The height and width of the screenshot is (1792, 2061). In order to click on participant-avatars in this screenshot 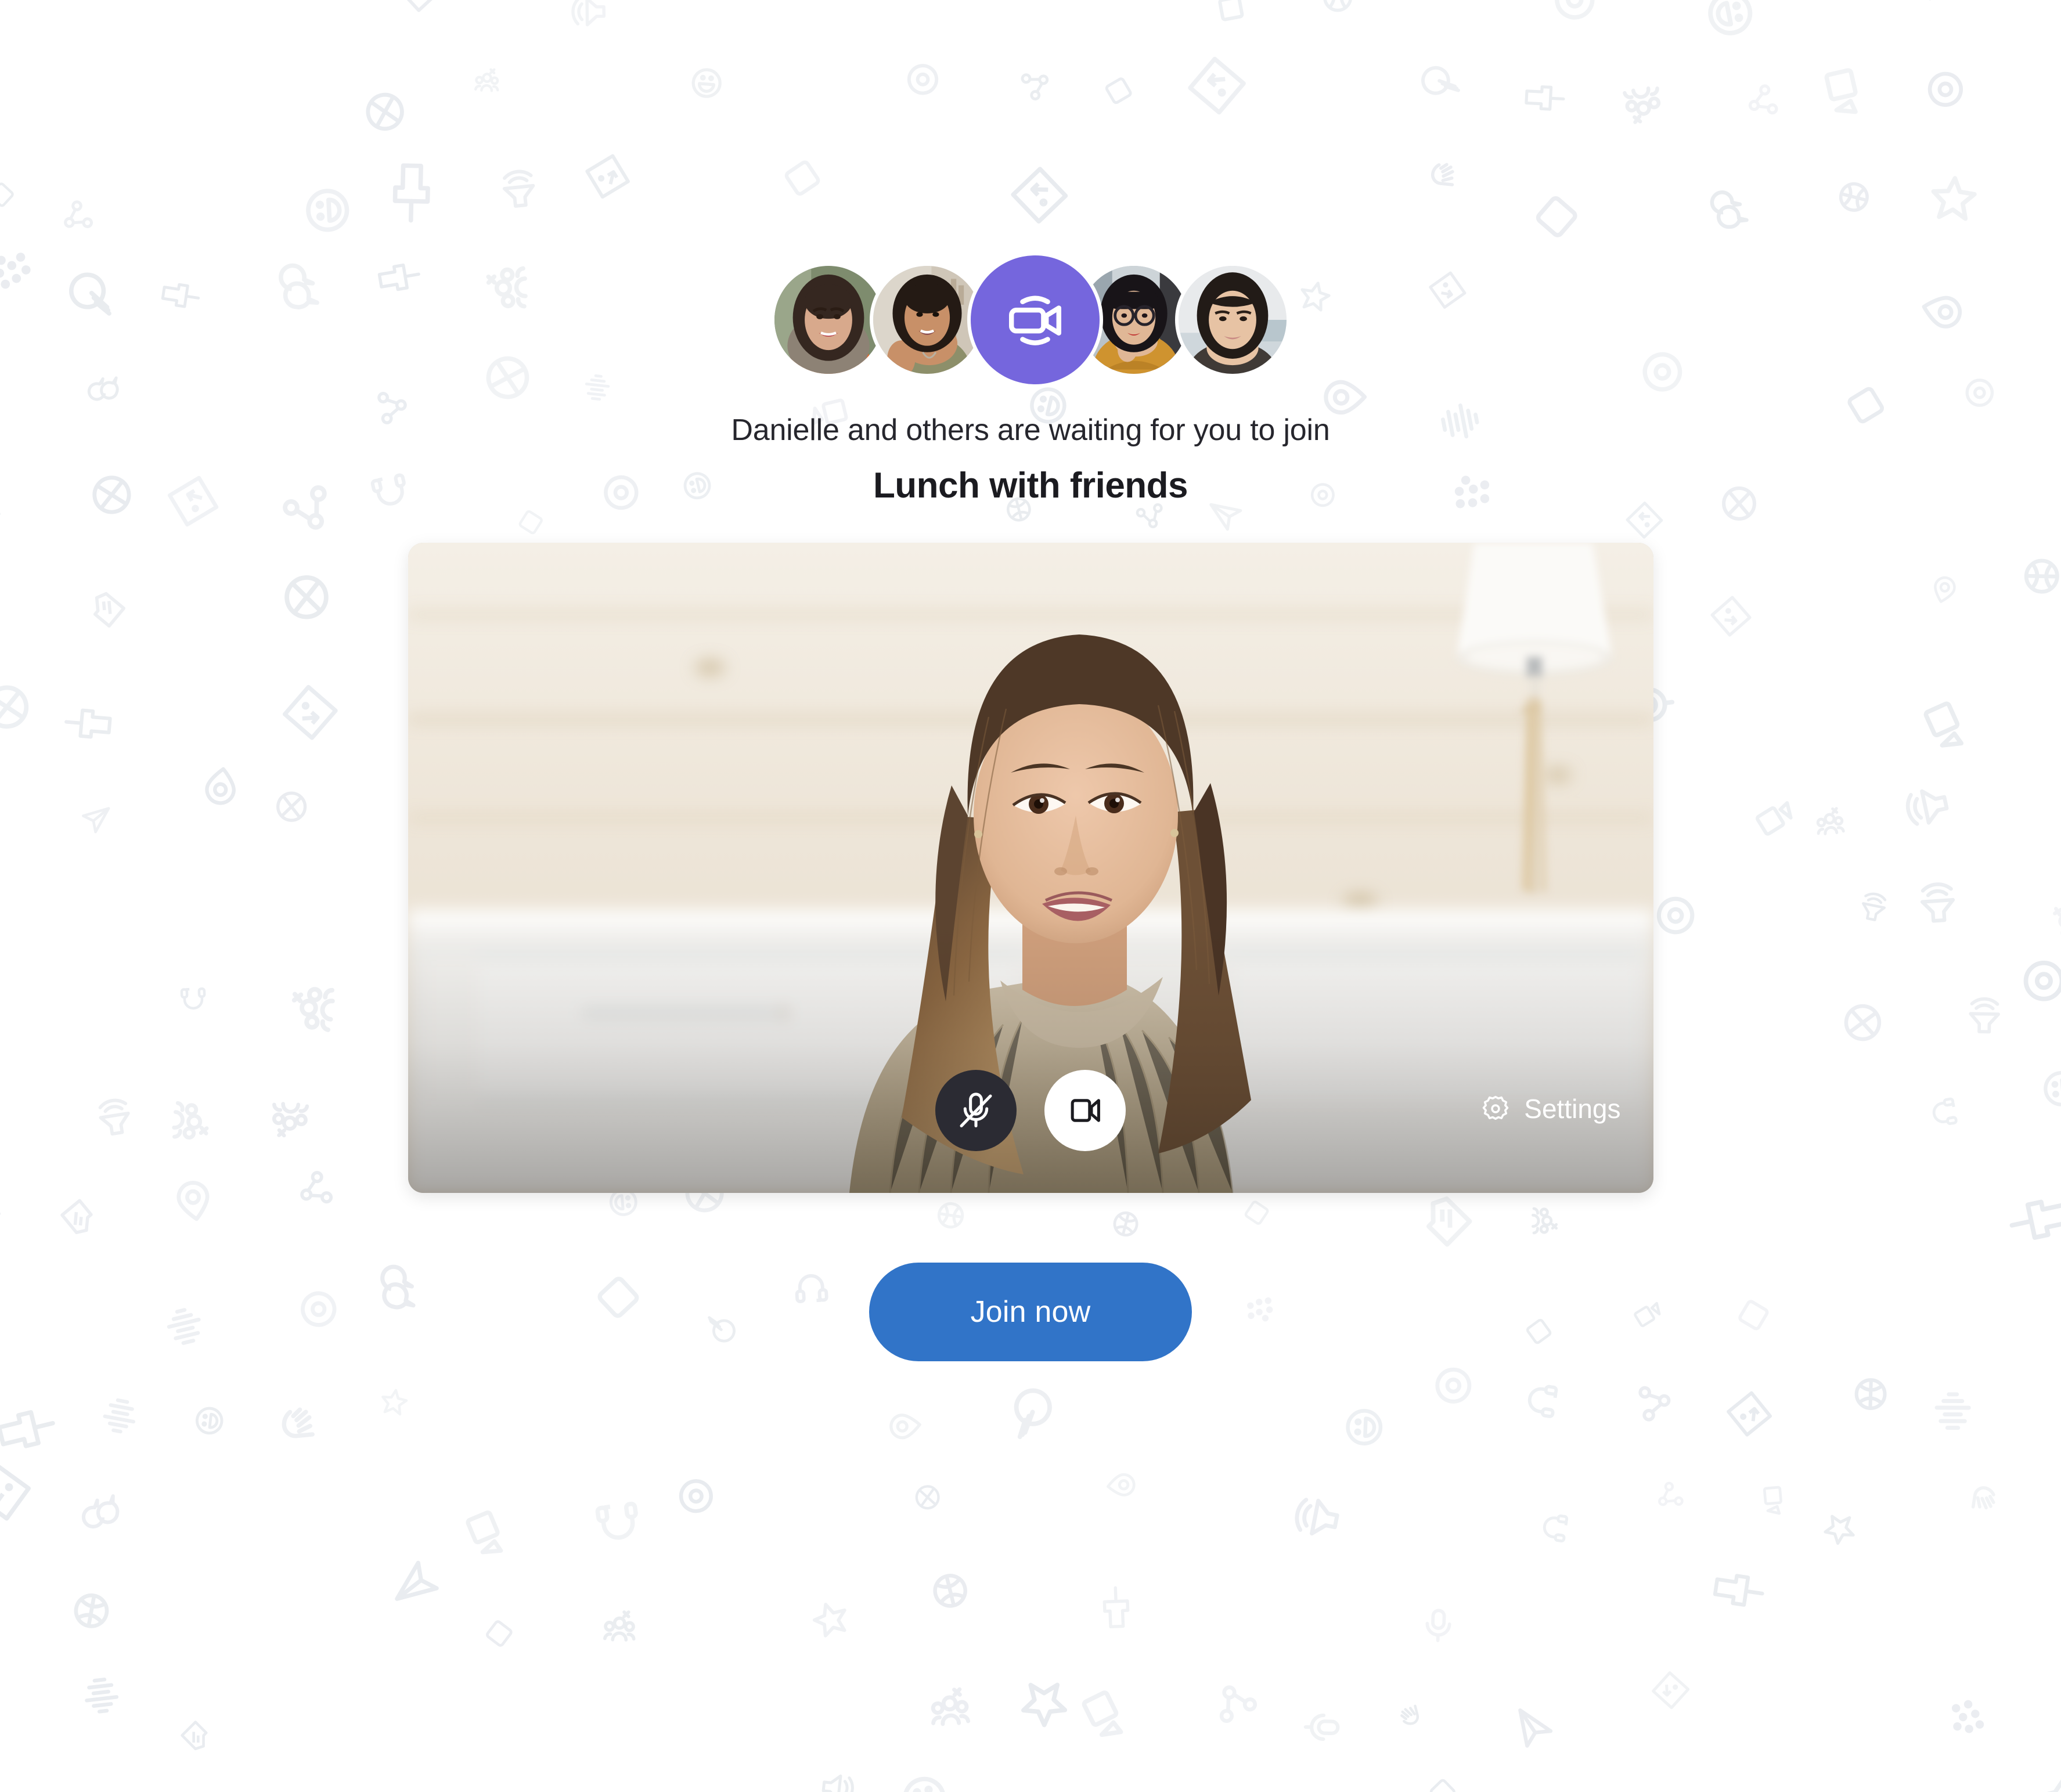, I will do `click(1030, 320)`.